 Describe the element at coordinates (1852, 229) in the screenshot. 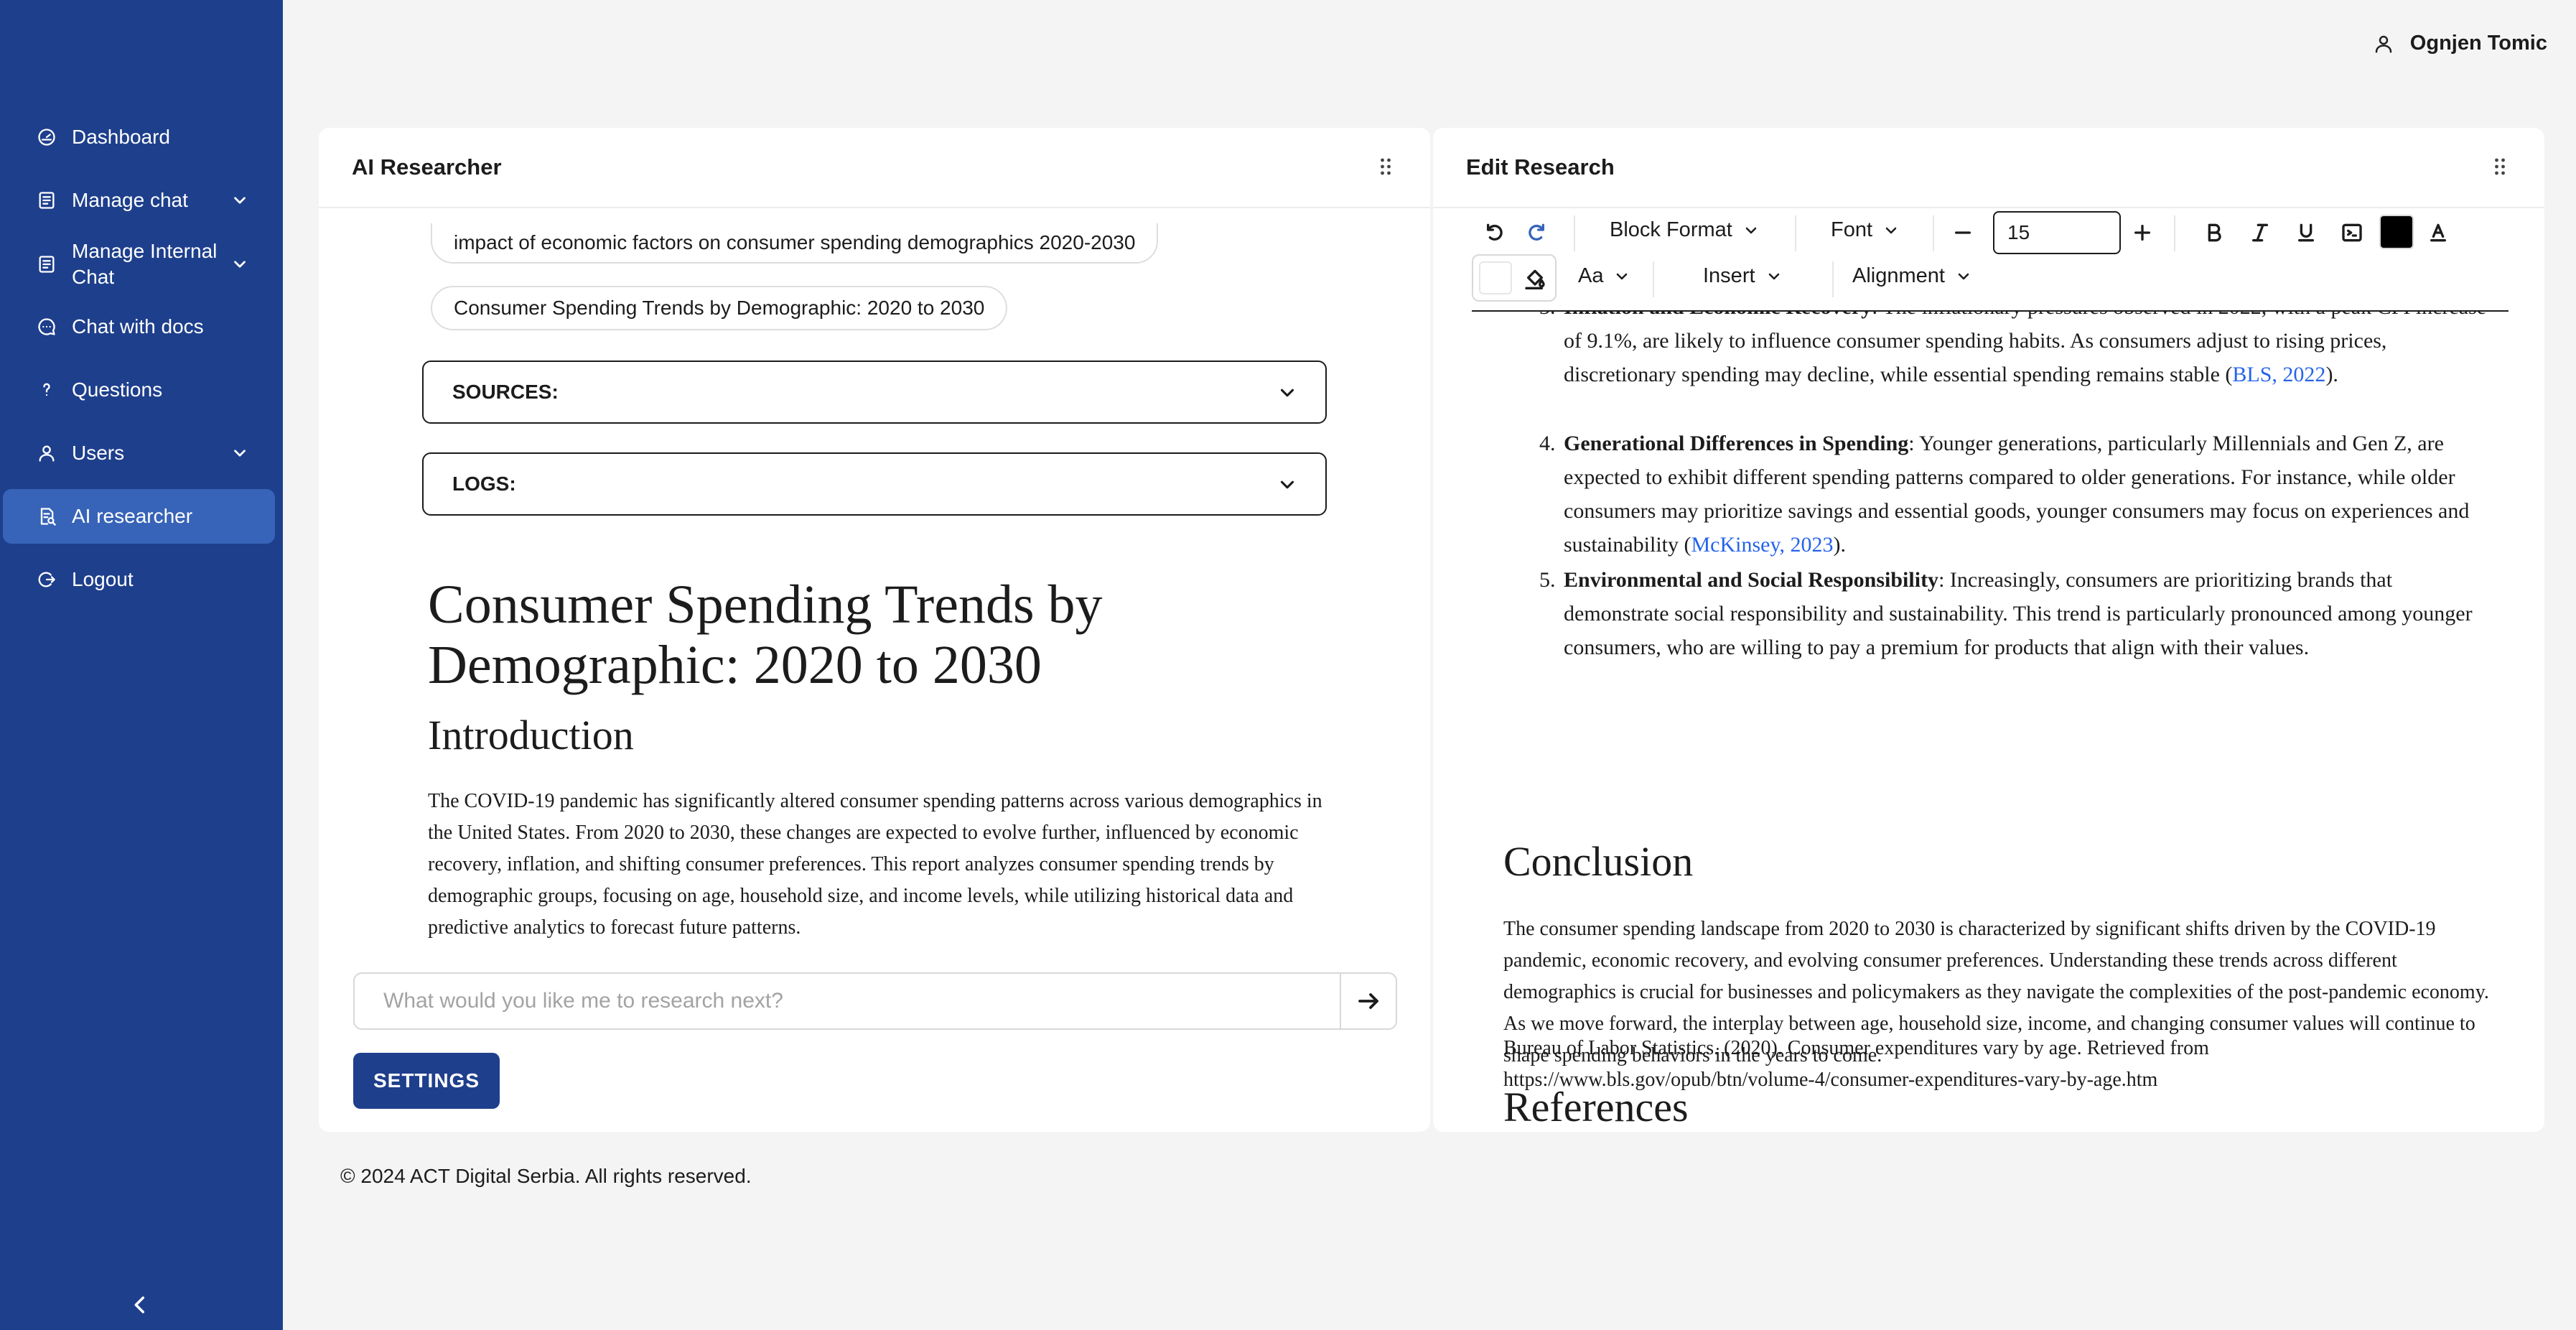

I see `font-label: Font` at that location.